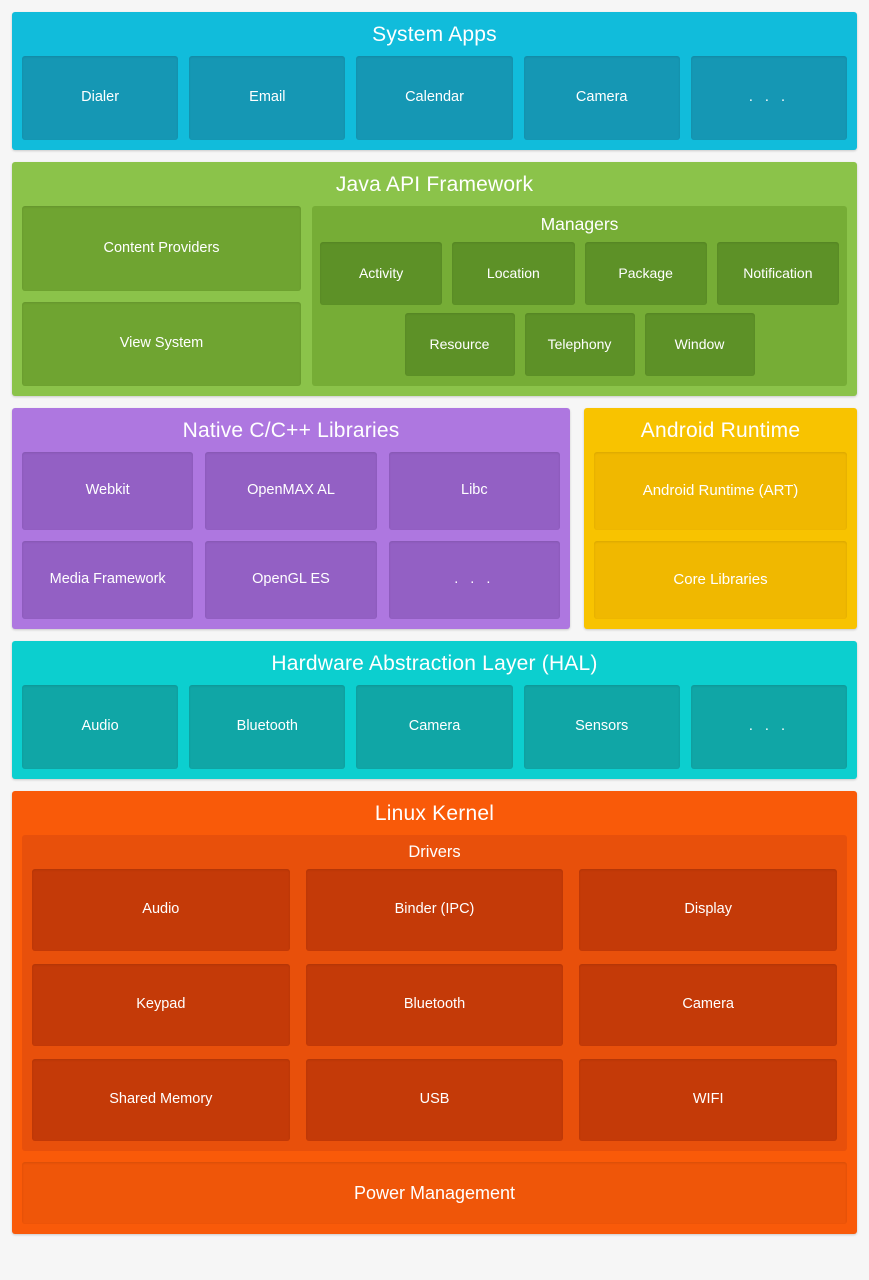 The height and width of the screenshot is (1280, 869). I want to click on tile-package-manager: Package, so click(645, 273).